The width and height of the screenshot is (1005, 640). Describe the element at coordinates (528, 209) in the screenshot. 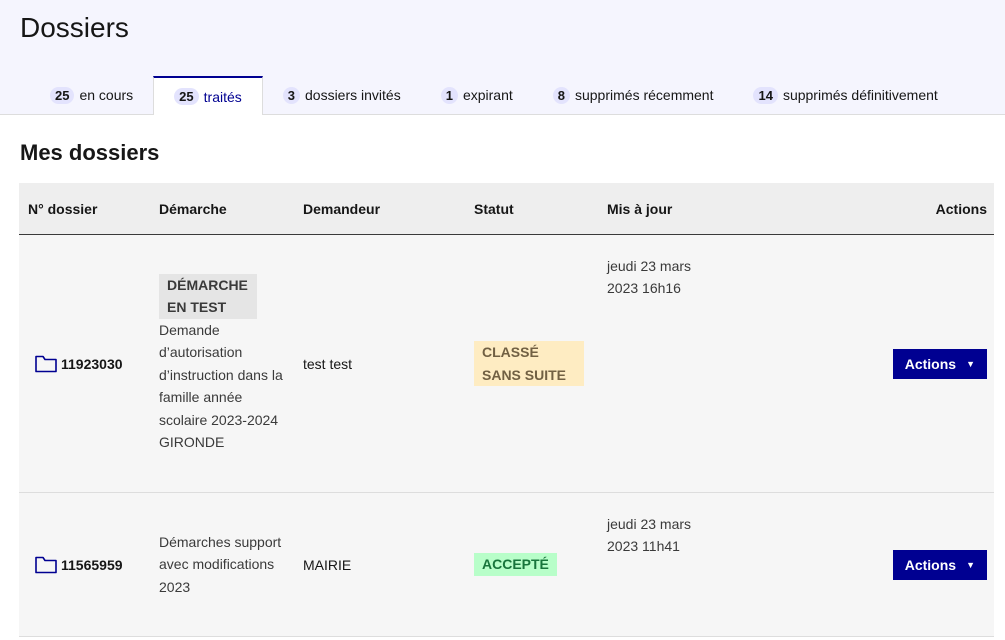

I see `column-header-statut: Statut` at that location.